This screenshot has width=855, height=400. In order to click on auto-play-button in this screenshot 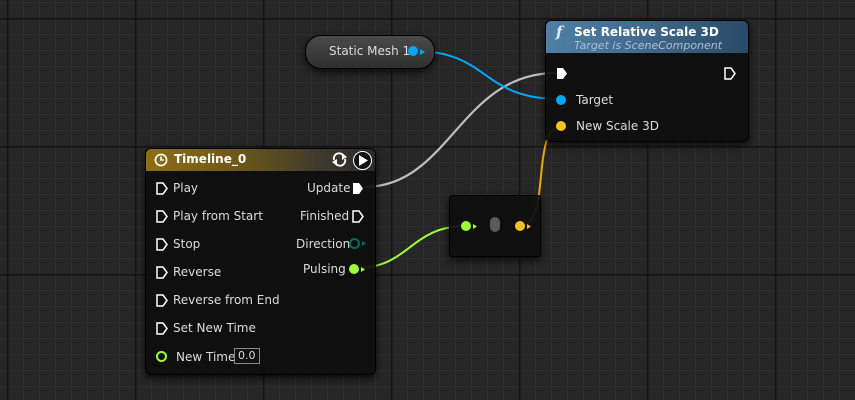, I will do `click(362, 160)`.